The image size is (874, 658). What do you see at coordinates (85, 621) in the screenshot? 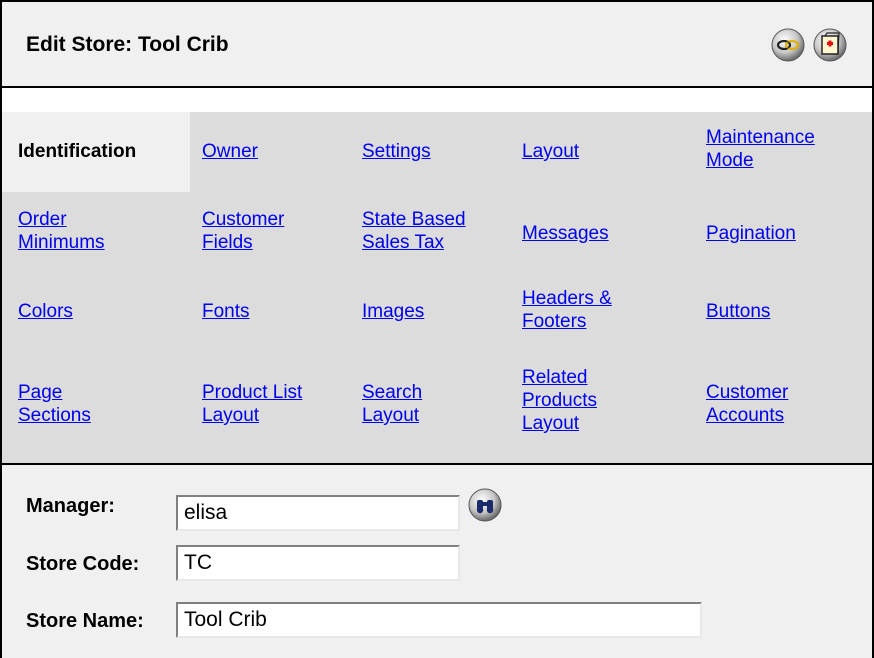
I see `store-name-label: Store Name:` at bounding box center [85, 621].